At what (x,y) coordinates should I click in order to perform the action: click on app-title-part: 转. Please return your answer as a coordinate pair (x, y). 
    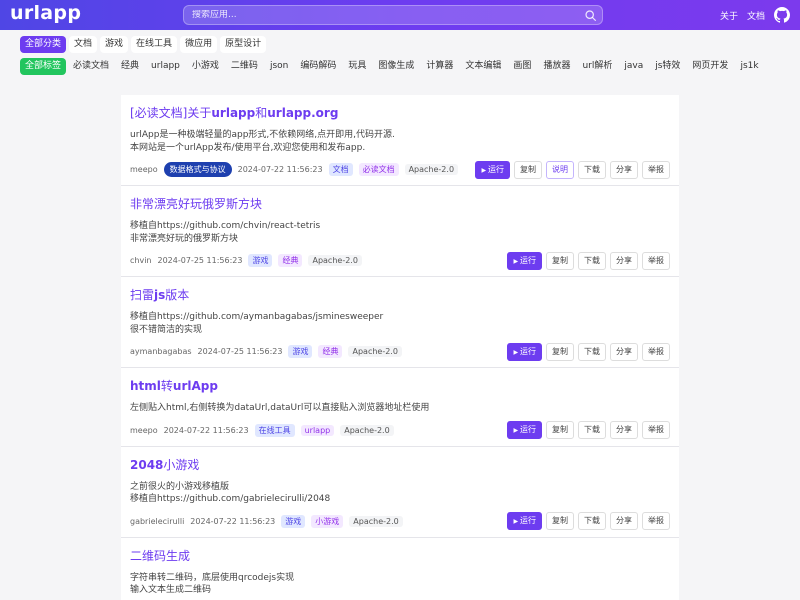
    Looking at the image, I should click on (166, 386).